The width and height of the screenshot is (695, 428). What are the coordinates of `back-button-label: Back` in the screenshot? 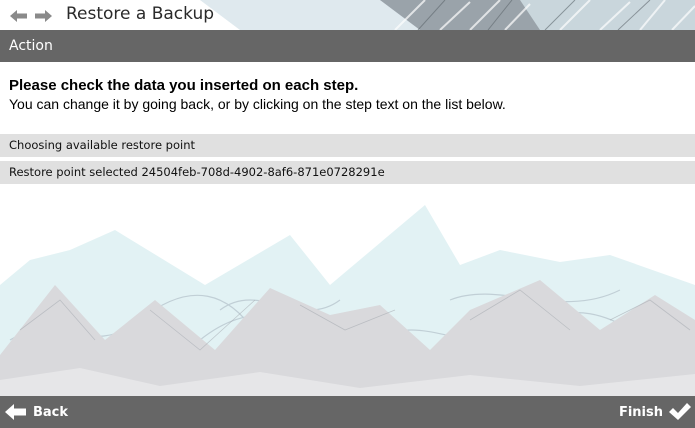 It's located at (51, 412).